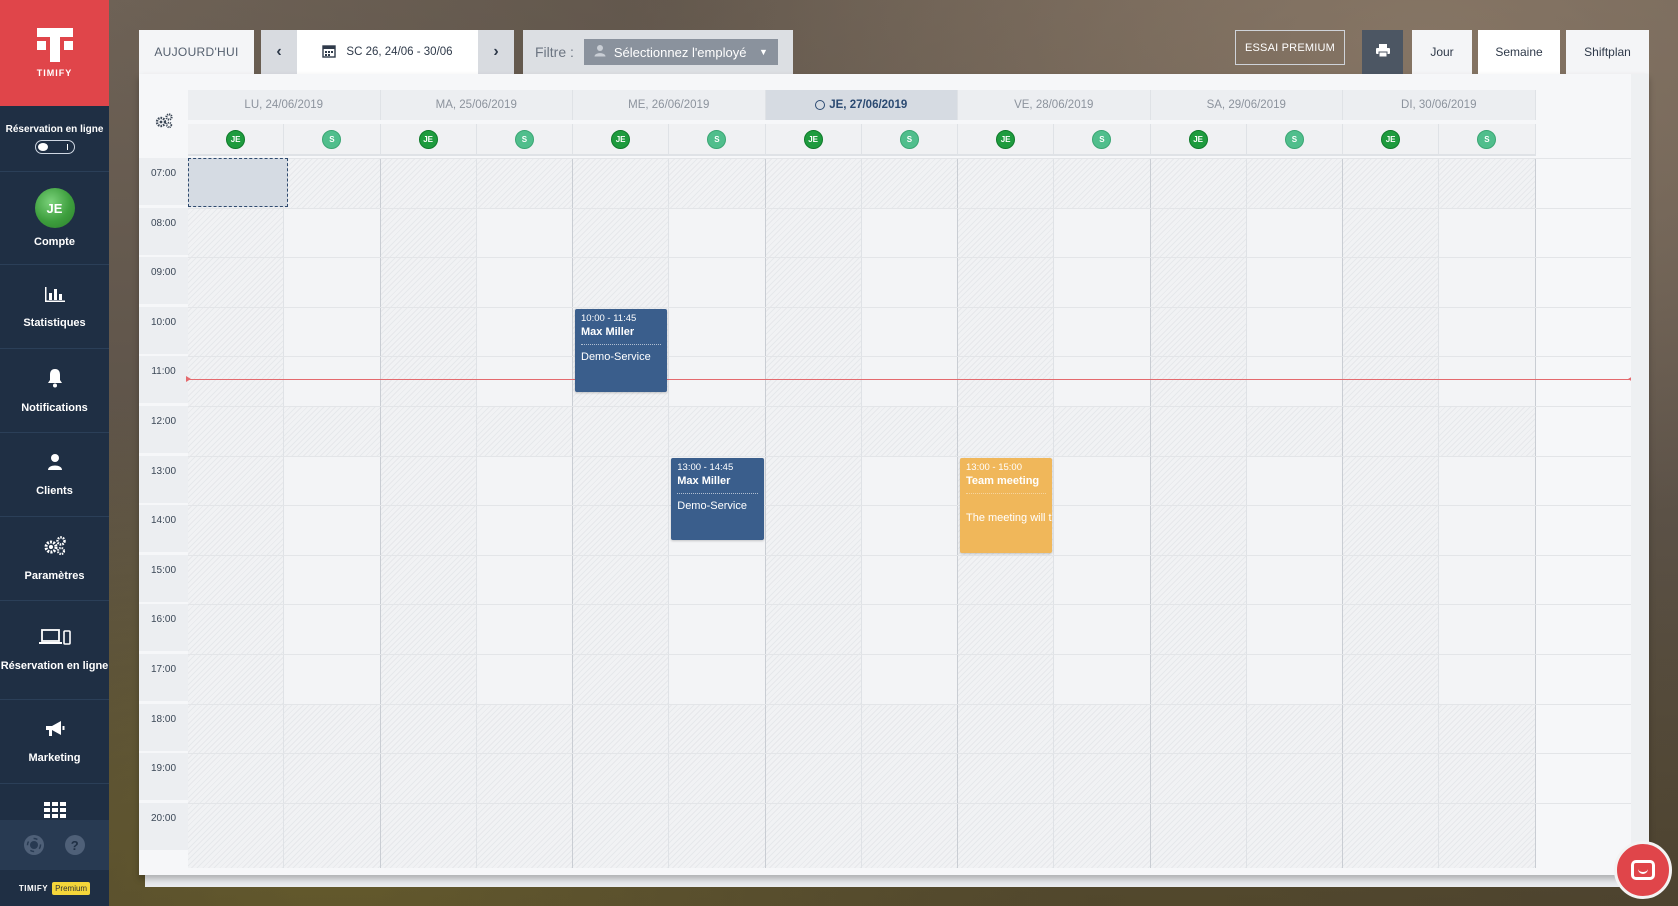 Image resolution: width=1678 pixels, height=906 pixels. Describe the element at coordinates (54, 218) in the screenshot. I see `sidebar-item-account: JE Compte` at that location.